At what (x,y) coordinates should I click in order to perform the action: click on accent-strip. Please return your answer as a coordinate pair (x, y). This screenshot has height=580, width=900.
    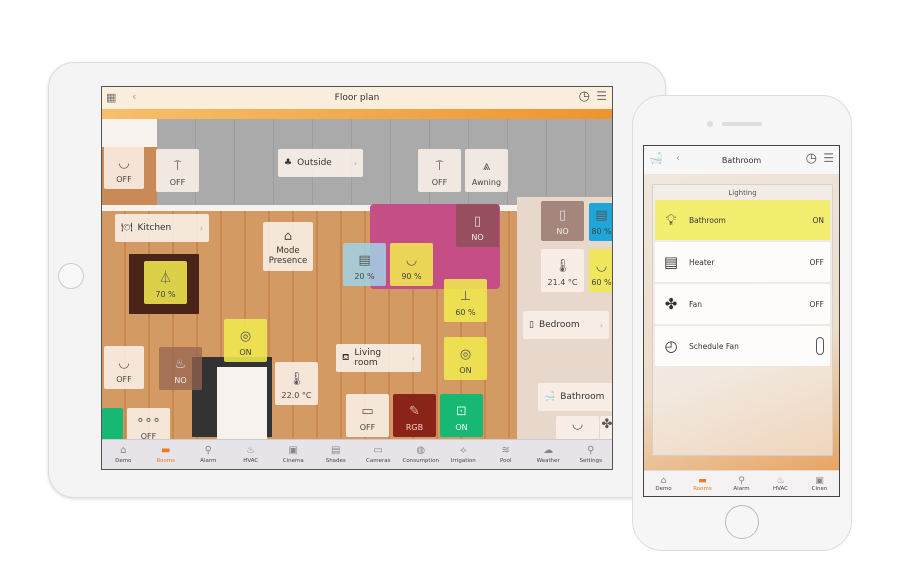
    Looking at the image, I should click on (357, 114).